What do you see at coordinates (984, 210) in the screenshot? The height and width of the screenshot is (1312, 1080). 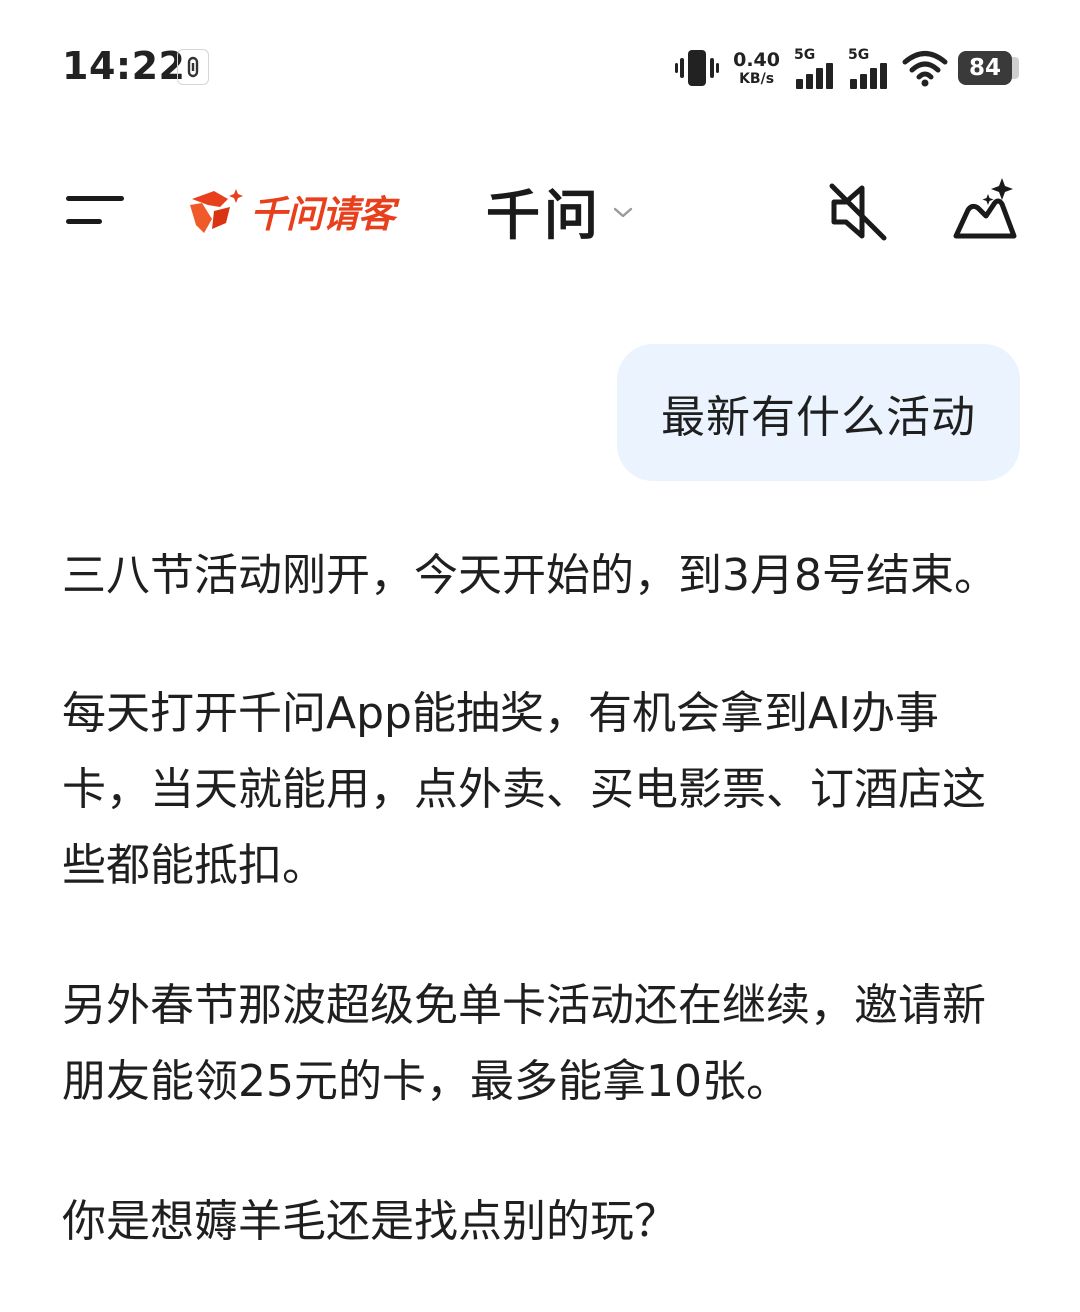 I see `new-chat-icon` at bounding box center [984, 210].